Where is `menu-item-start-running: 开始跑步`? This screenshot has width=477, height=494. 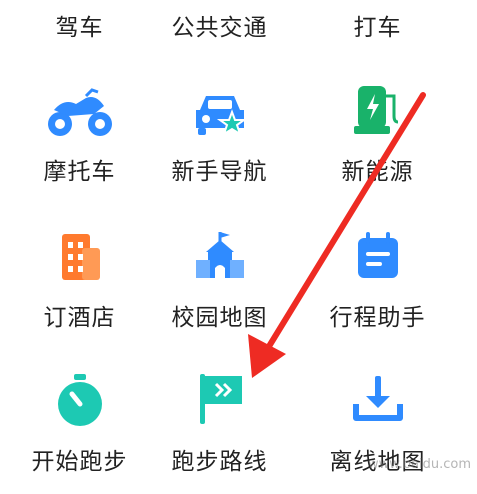
menu-item-start-running: 开始跑步 is located at coordinates (79, 425).